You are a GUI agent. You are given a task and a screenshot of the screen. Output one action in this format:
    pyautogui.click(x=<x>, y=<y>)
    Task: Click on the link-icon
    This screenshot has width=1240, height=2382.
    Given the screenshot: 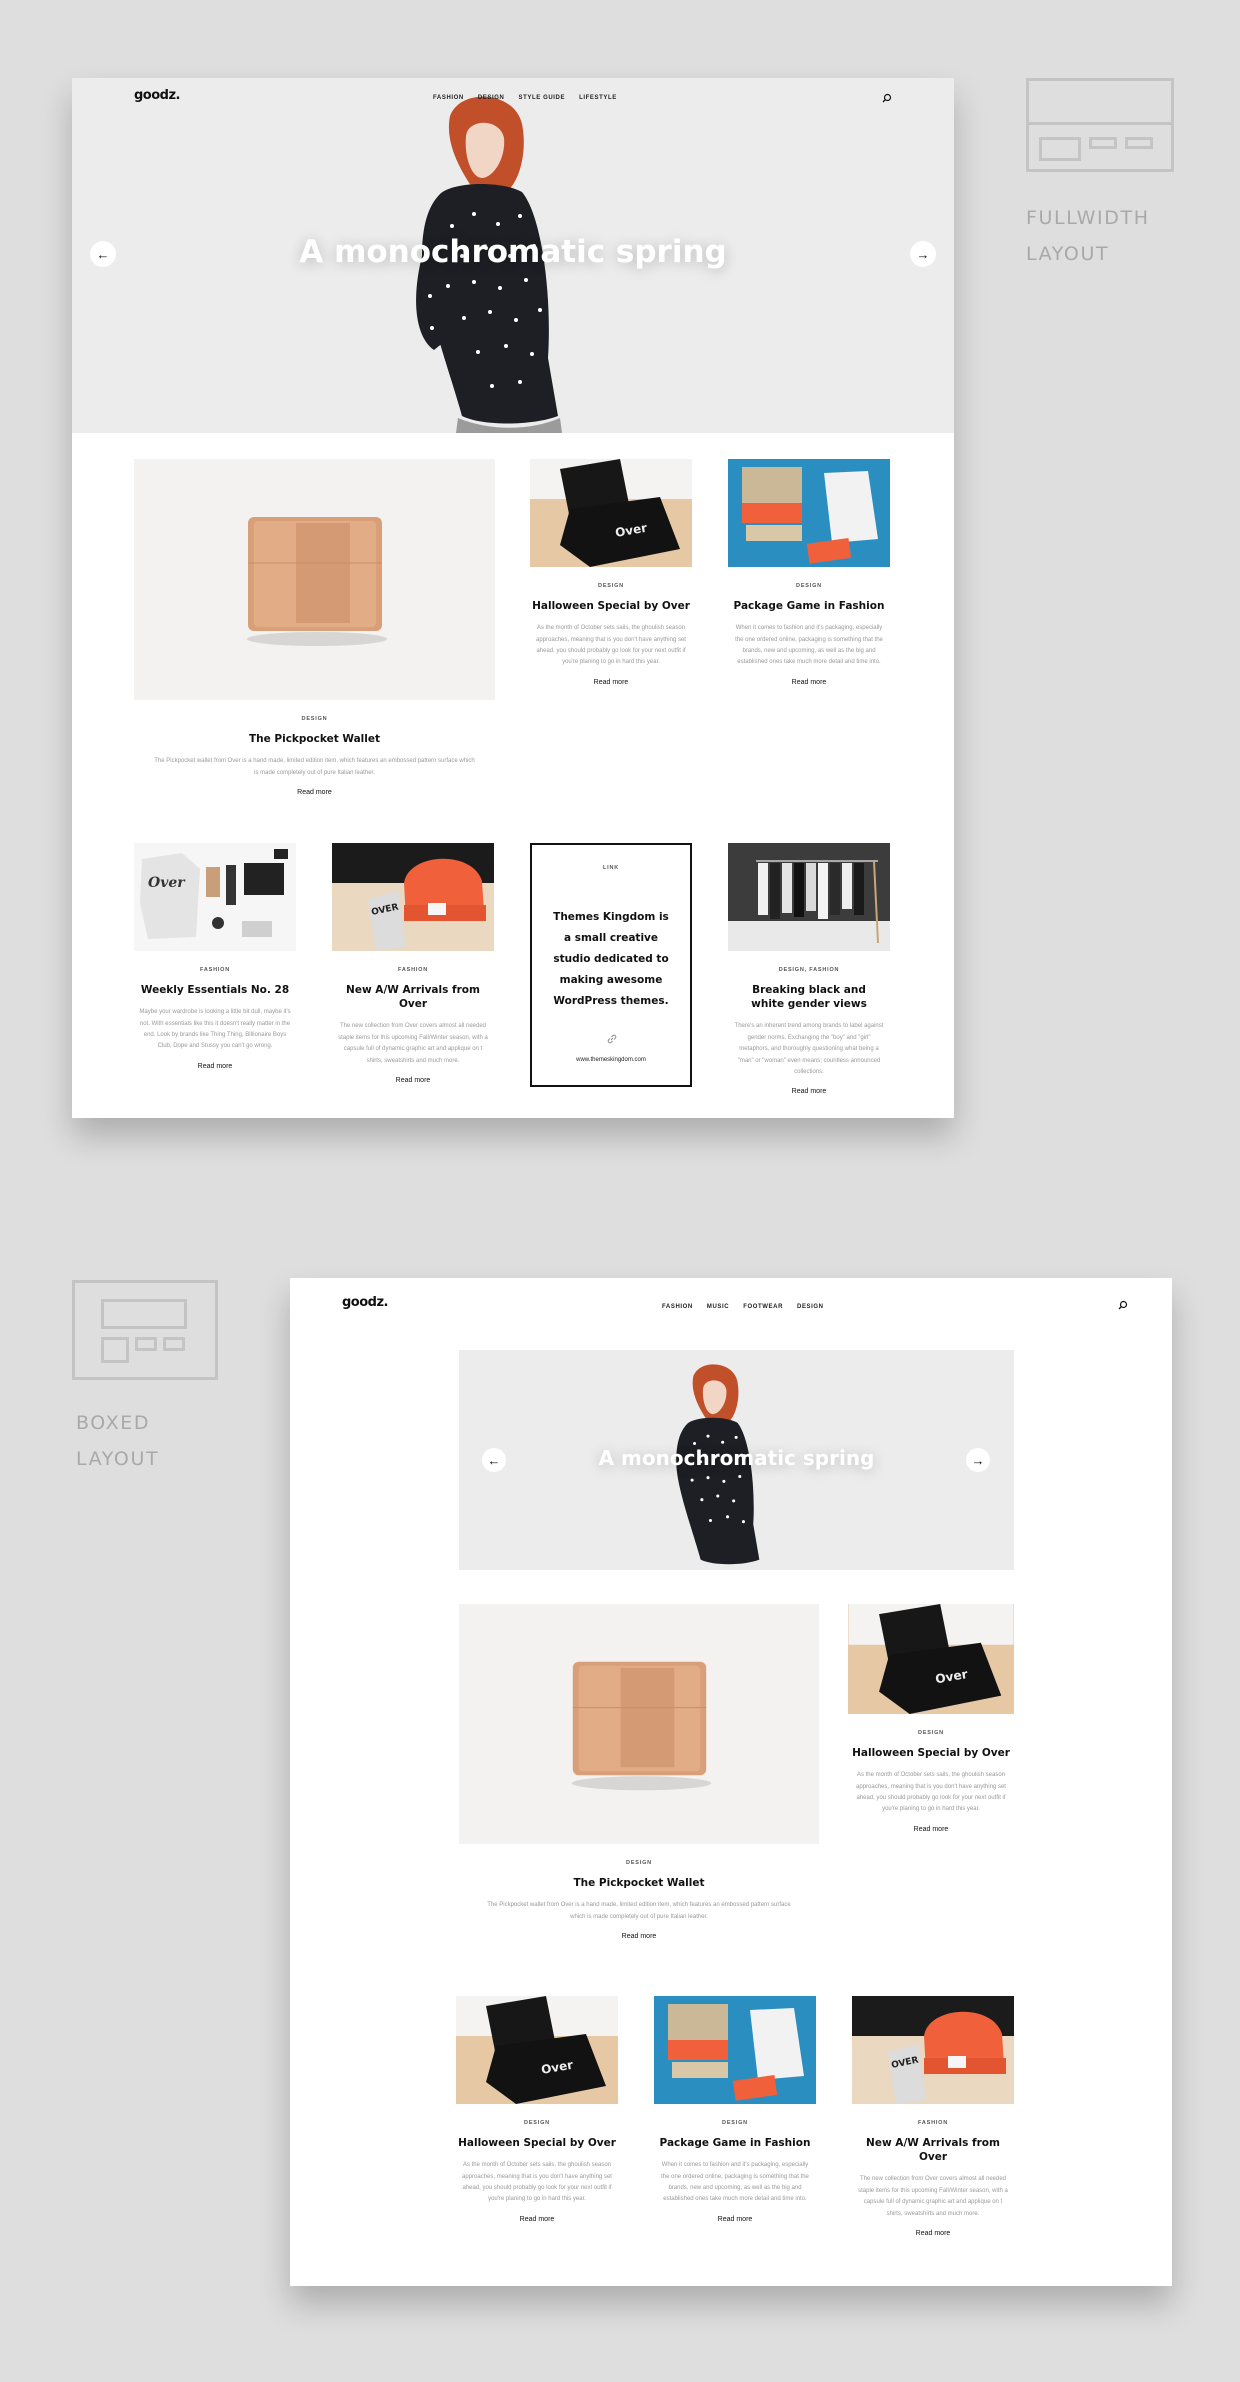 What is the action you would take?
    pyautogui.click(x=612, y=1039)
    